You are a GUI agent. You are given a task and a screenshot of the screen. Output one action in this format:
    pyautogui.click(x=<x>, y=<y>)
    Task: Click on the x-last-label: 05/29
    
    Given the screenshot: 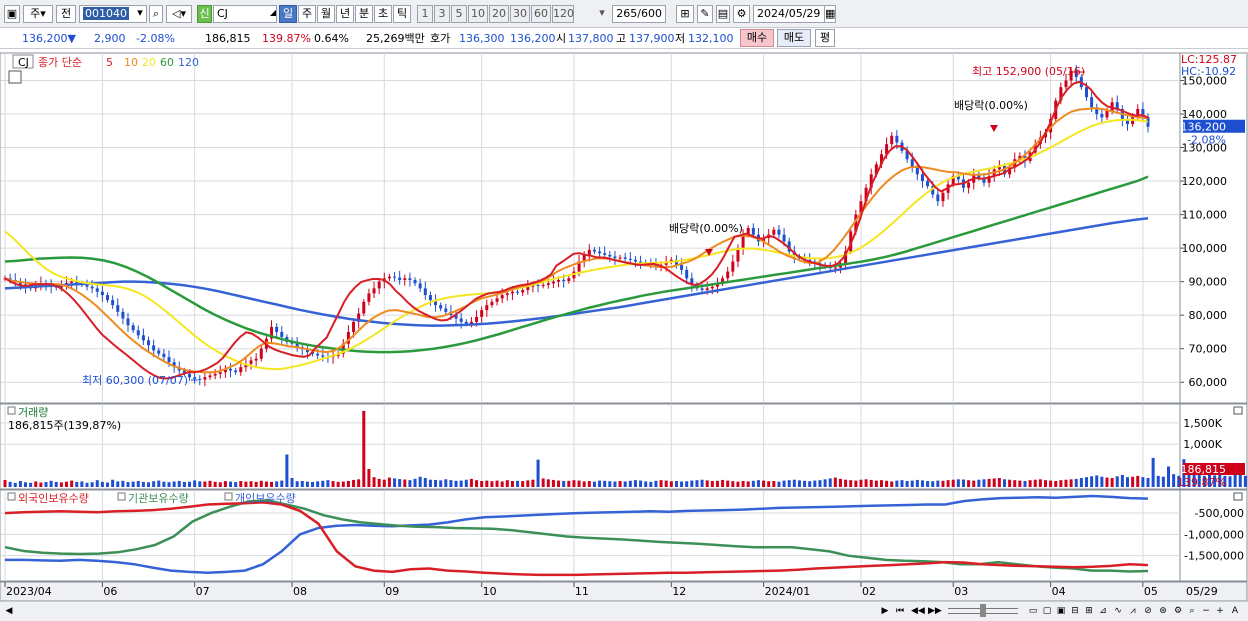 What is the action you would take?
    pyautogui.click(x=1202, y=591)
    